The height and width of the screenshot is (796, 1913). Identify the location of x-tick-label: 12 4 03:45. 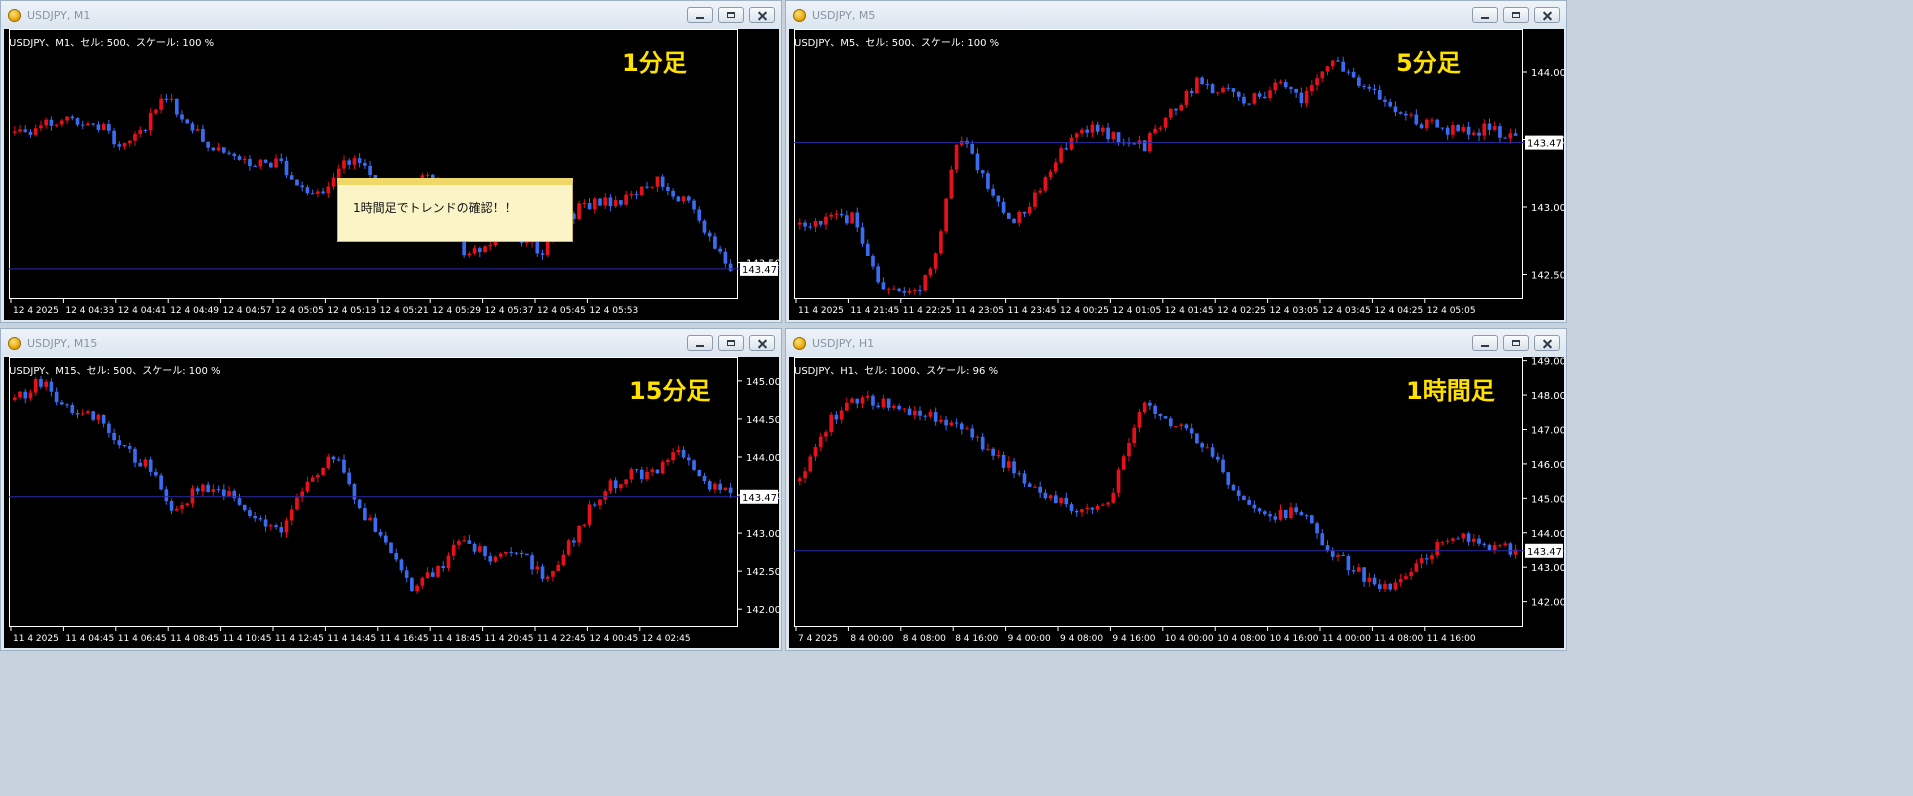
(1346, 311).